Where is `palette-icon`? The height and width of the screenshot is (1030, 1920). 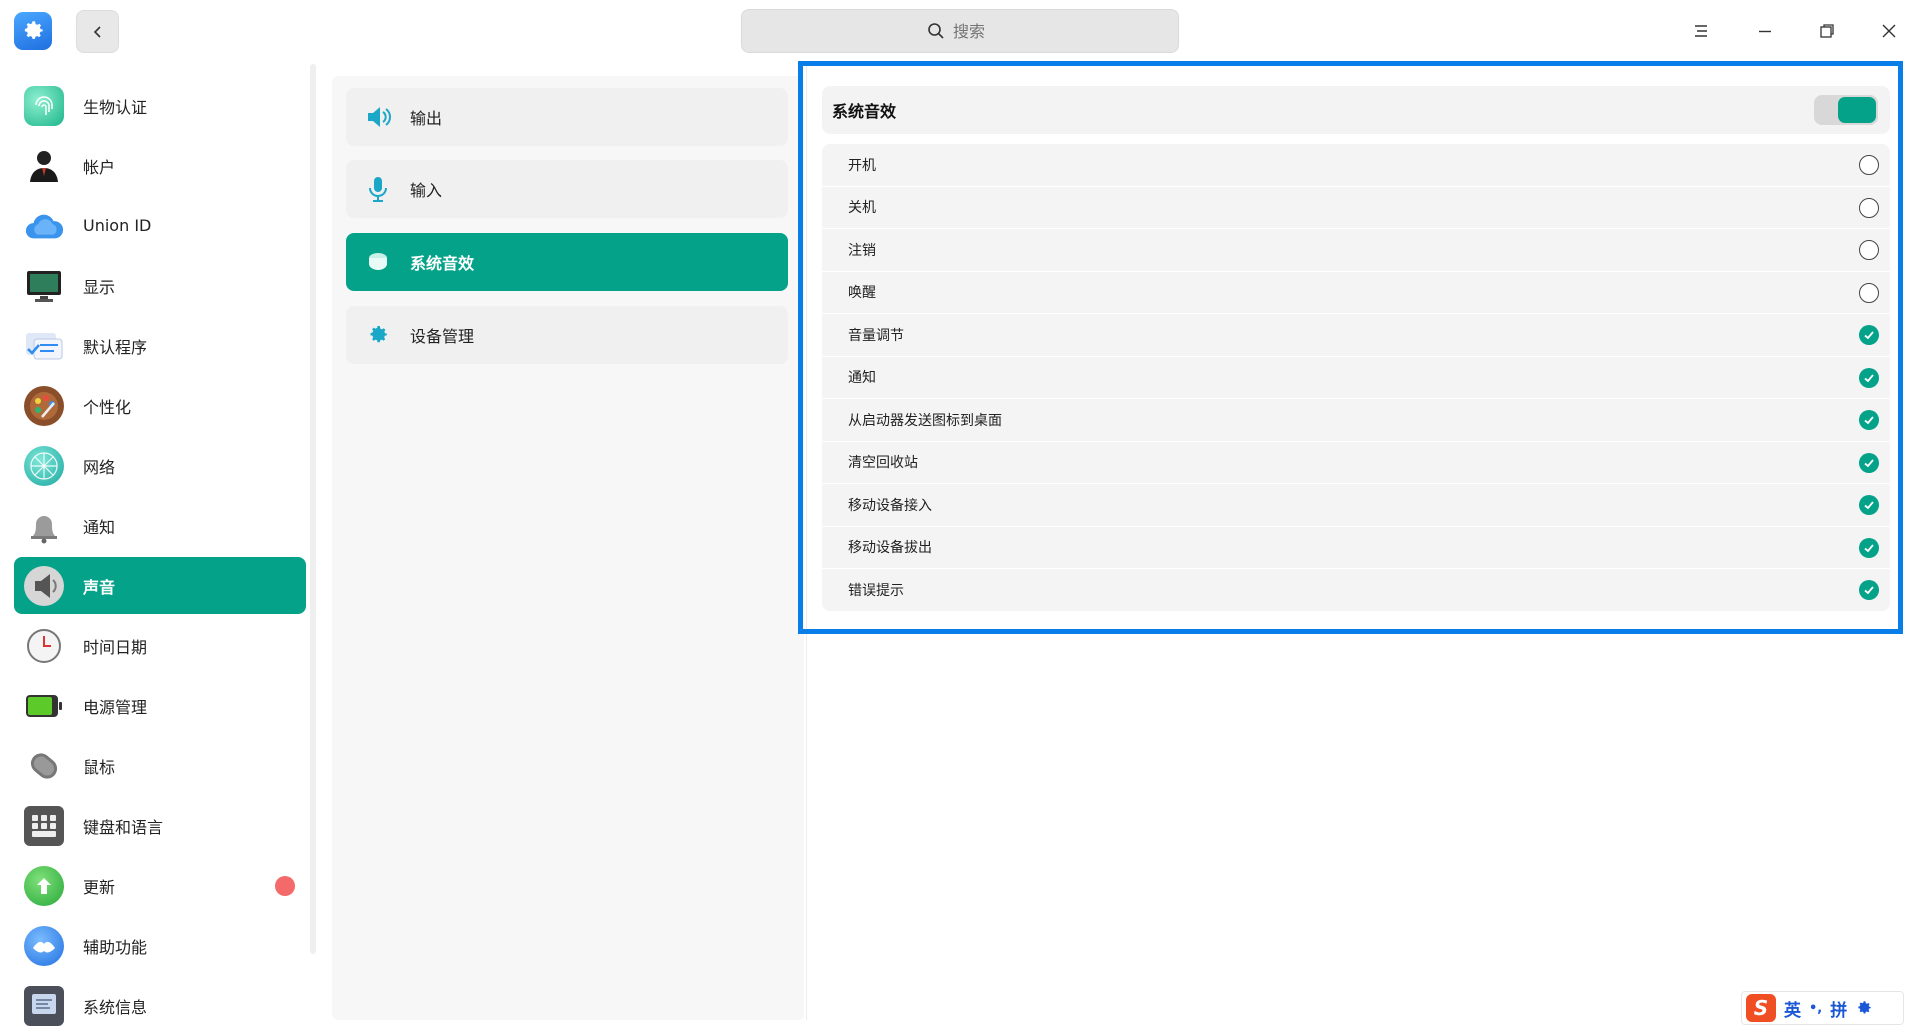 palette-icon is located at coordinates (44, 405).